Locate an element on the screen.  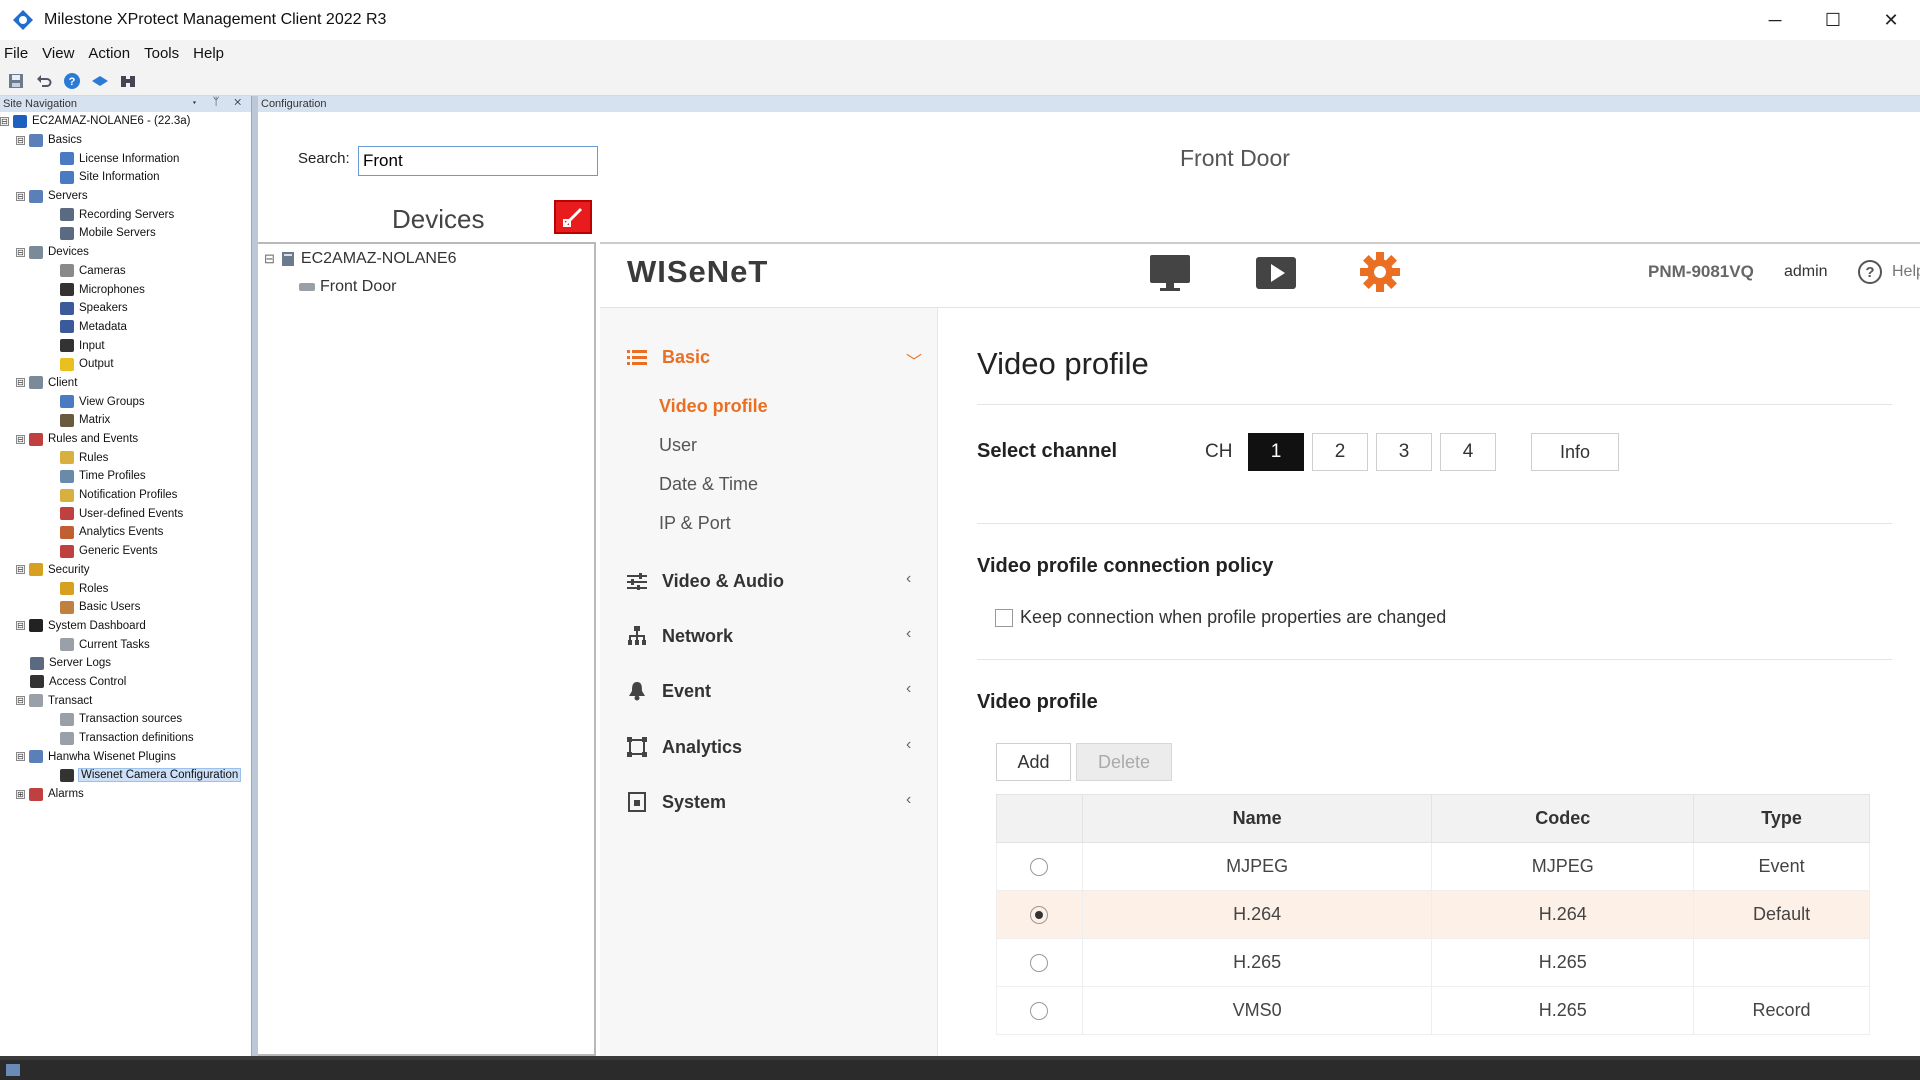
monitor-icon is located at coordinates (1170, 273).